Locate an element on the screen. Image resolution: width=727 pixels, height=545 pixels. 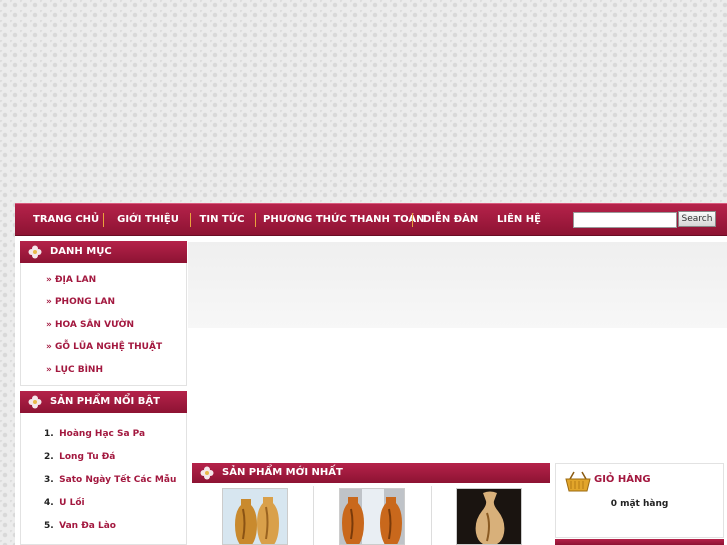
featured-number: 1. is located at coordinates (49, 434).